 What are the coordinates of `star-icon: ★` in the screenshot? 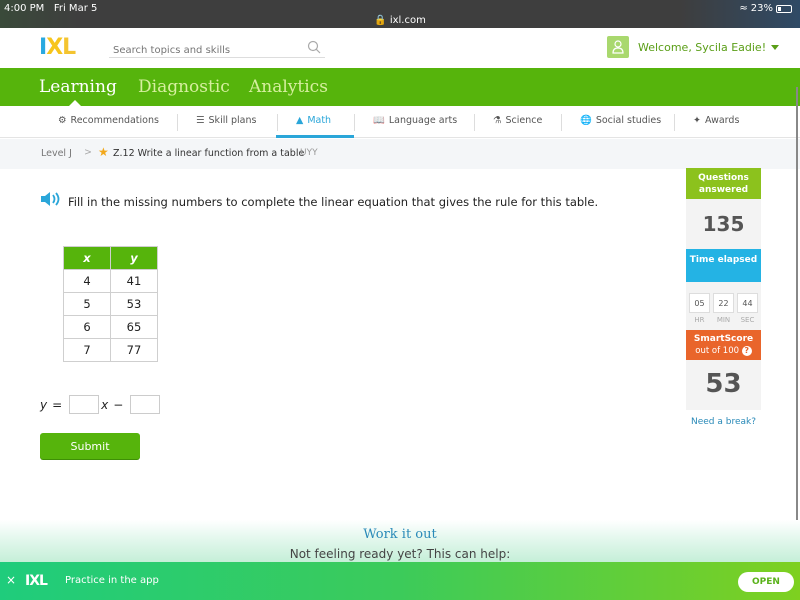 It's located at (103, 152).